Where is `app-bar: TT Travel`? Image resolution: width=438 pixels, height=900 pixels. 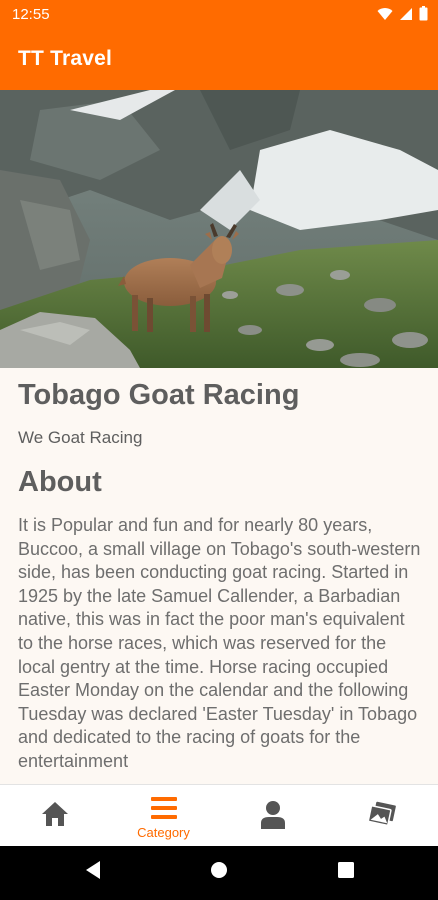
app-bar: TT Travel is located at coordinates (219, 60).